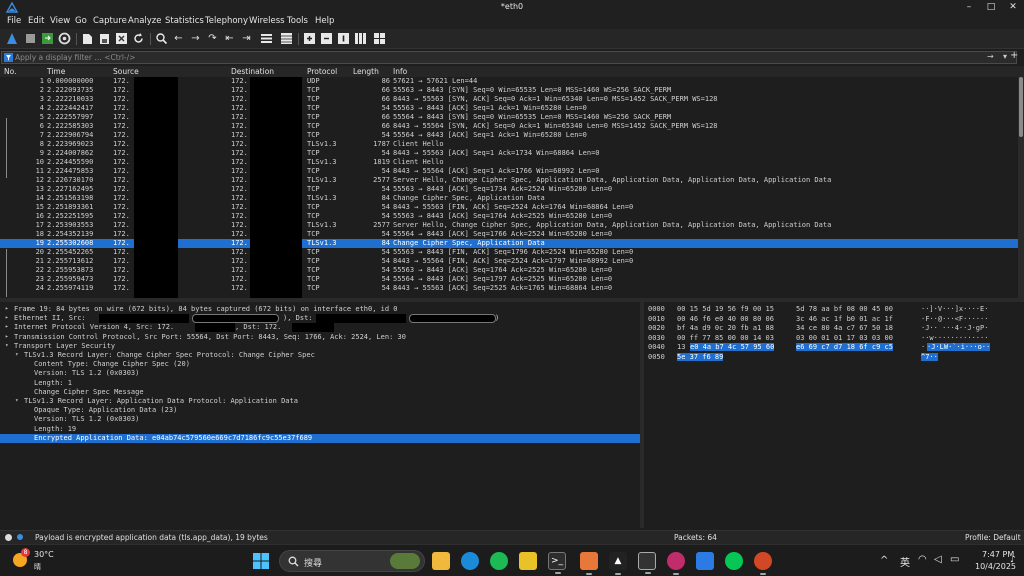 The height and width of the screenshot is (576, 1024). I want to click on menu-go: Go, so click(81, 21).